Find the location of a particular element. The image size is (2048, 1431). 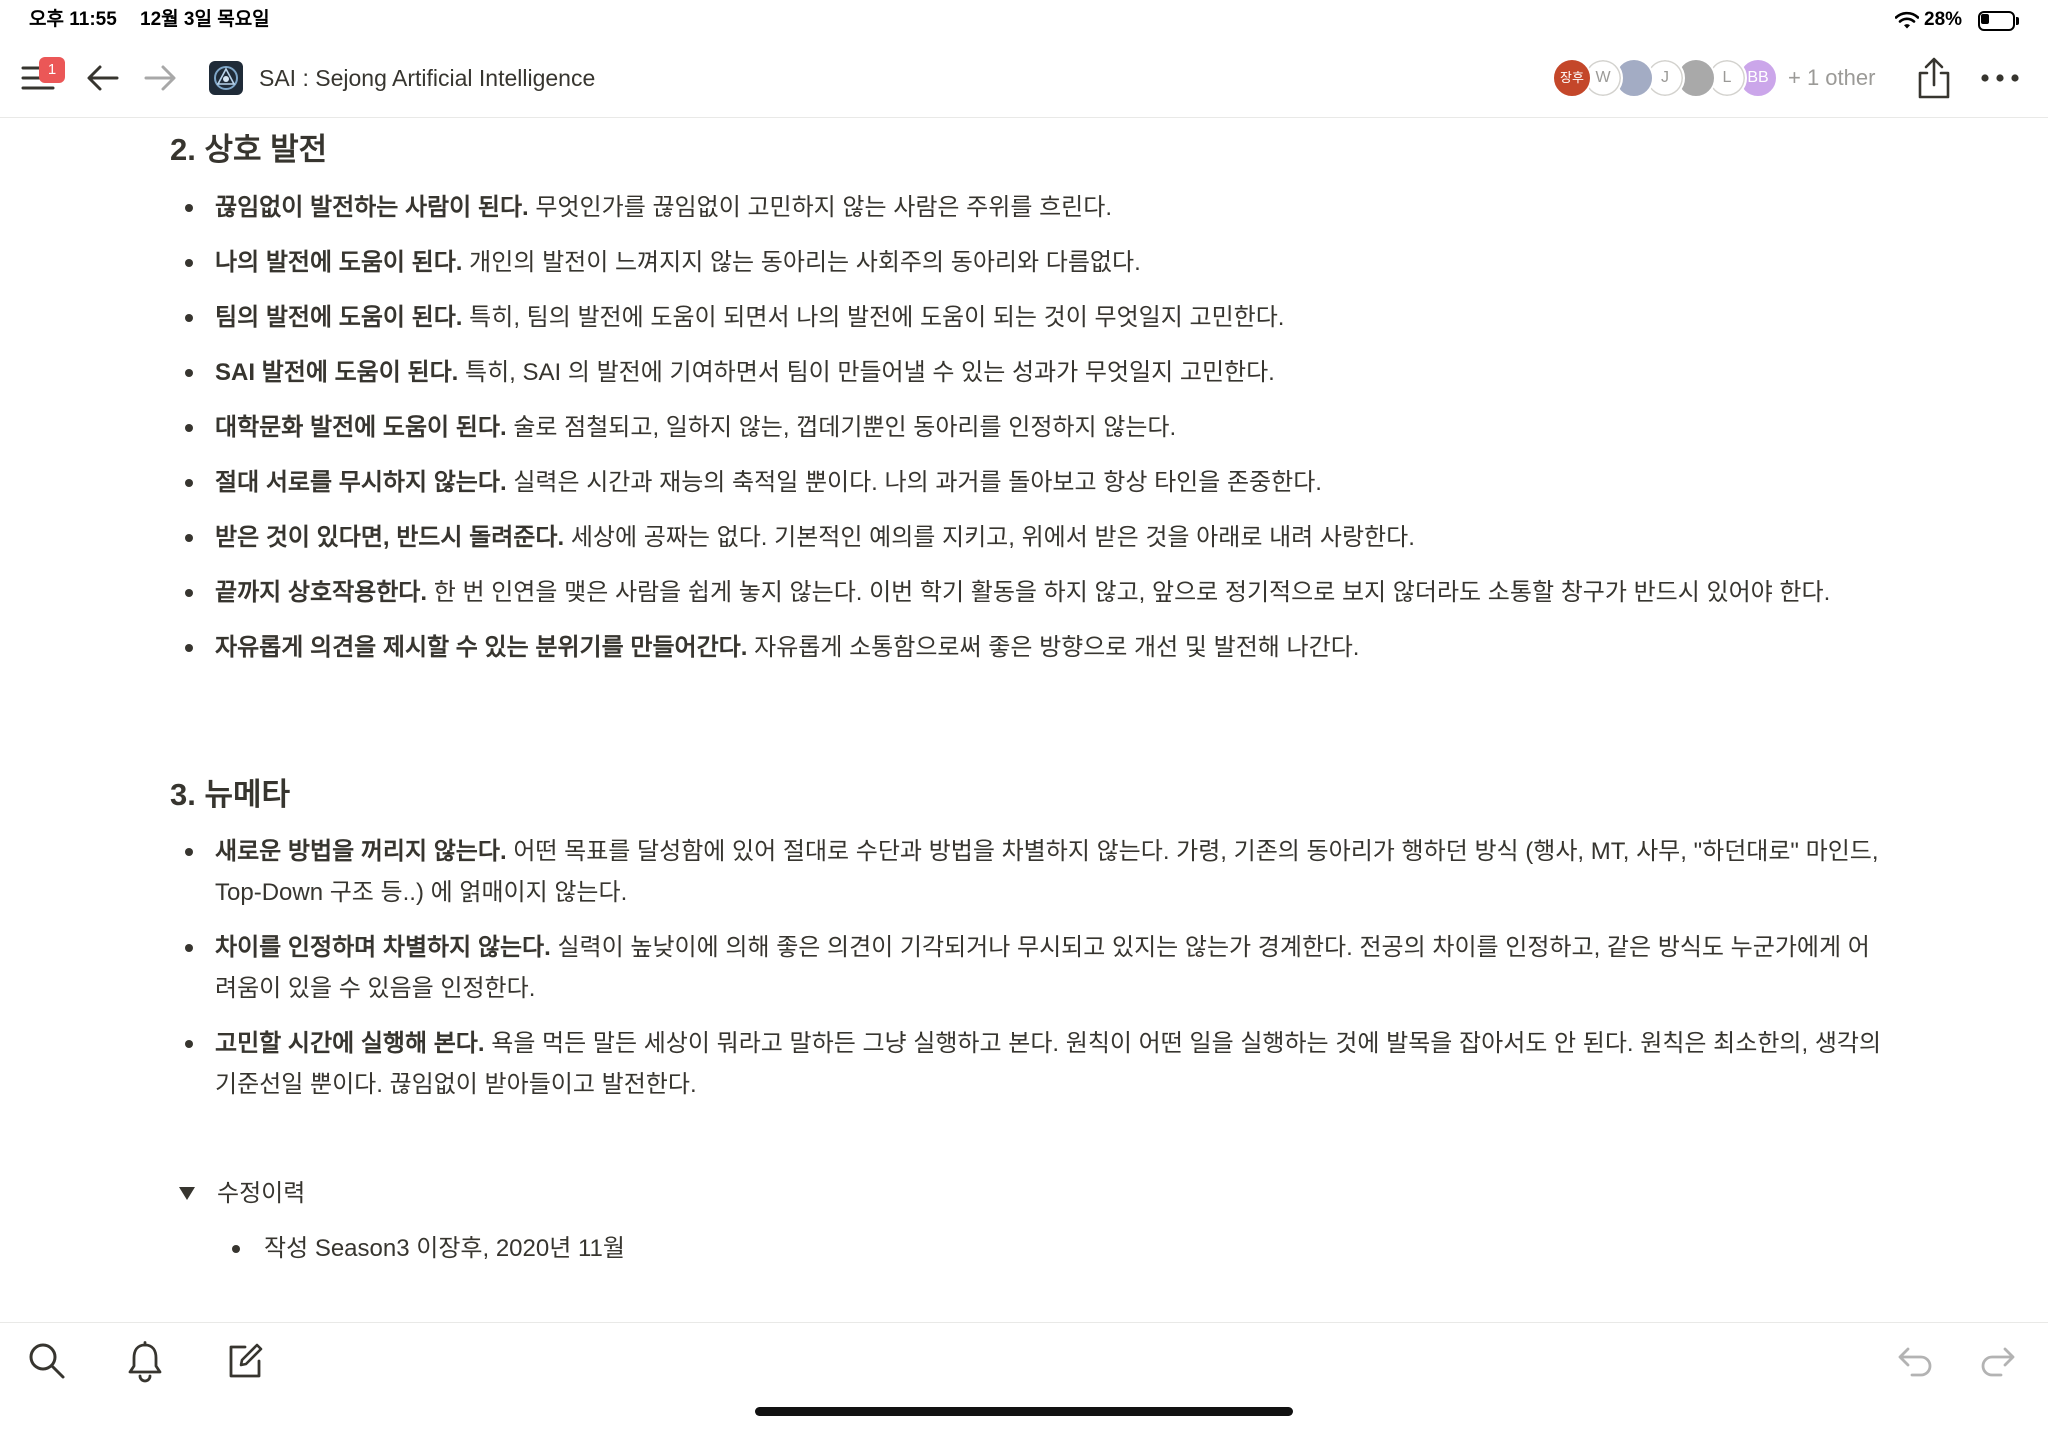

item-lead: 고민할 시간에 실행해 본다. is located at coordinates (350, 1043).